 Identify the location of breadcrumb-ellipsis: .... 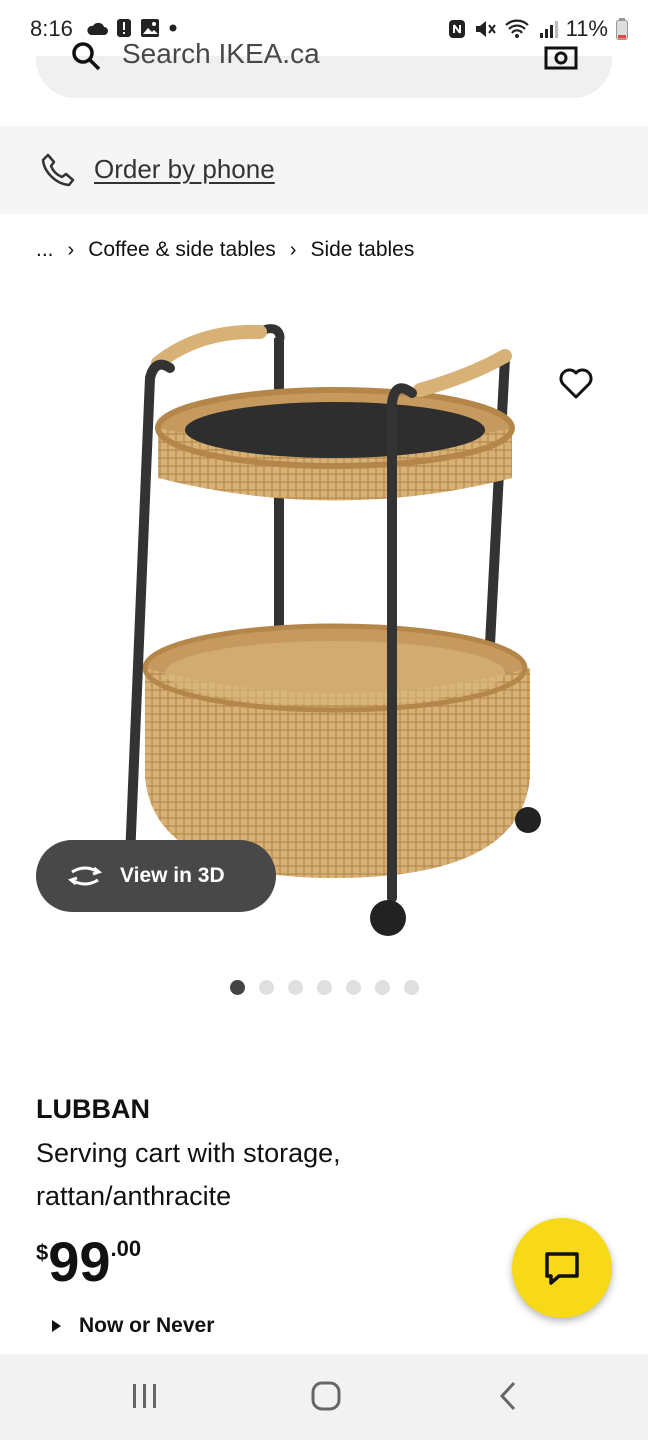
(45, 250).